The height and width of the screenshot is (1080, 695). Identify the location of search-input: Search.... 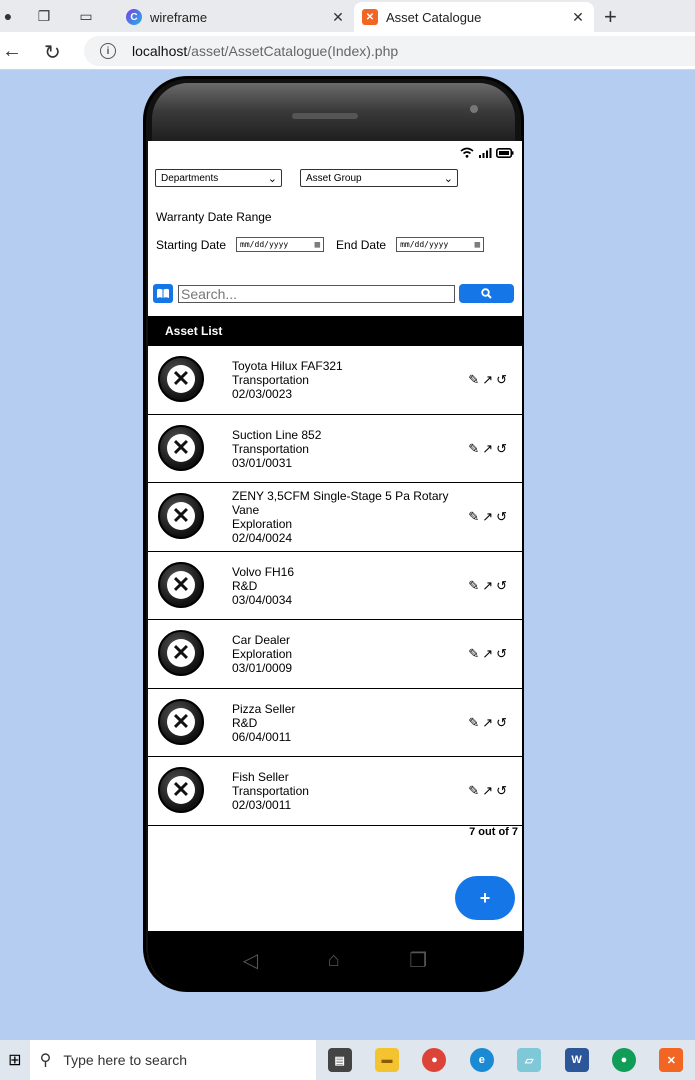
(316, 293).